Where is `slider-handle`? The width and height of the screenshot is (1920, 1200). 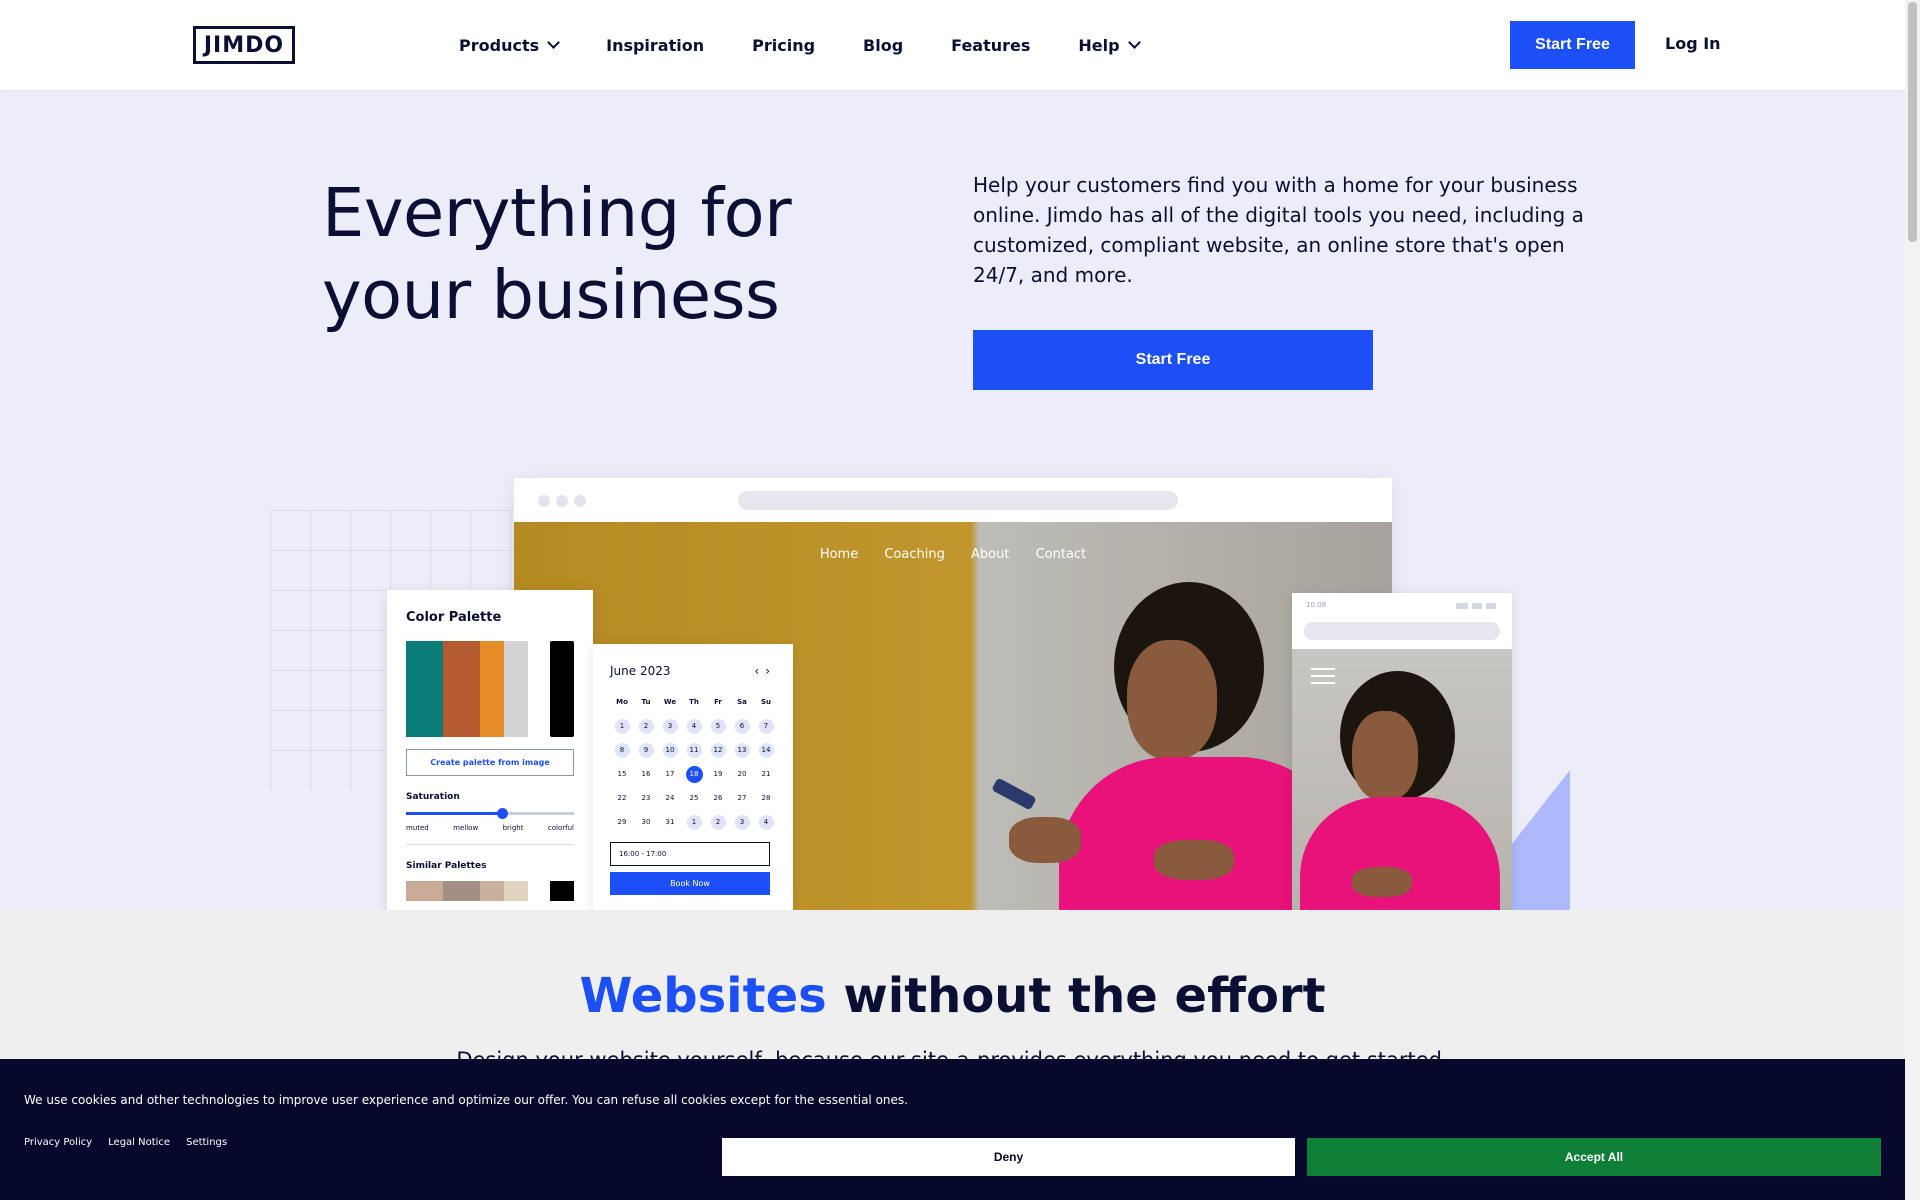
slider-handle is located at coordinates (502, 813).